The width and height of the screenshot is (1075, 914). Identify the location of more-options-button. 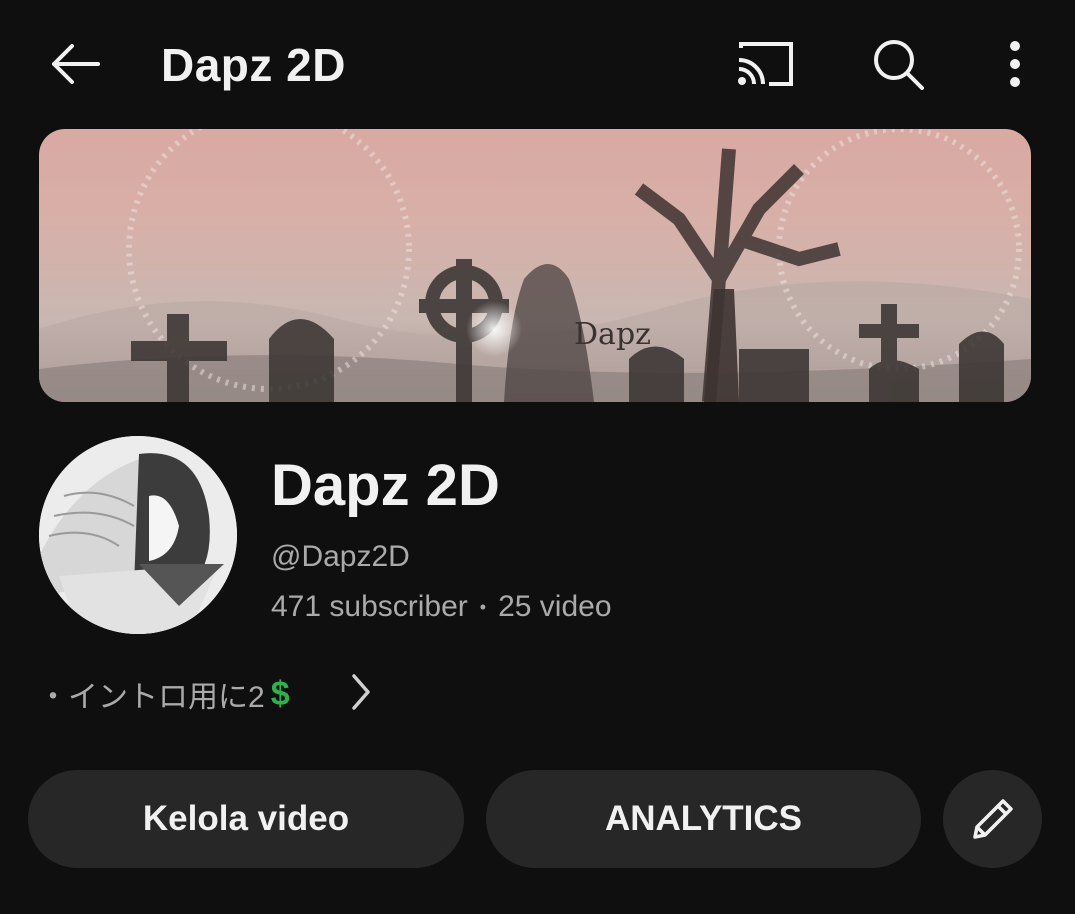
(1015, 64).